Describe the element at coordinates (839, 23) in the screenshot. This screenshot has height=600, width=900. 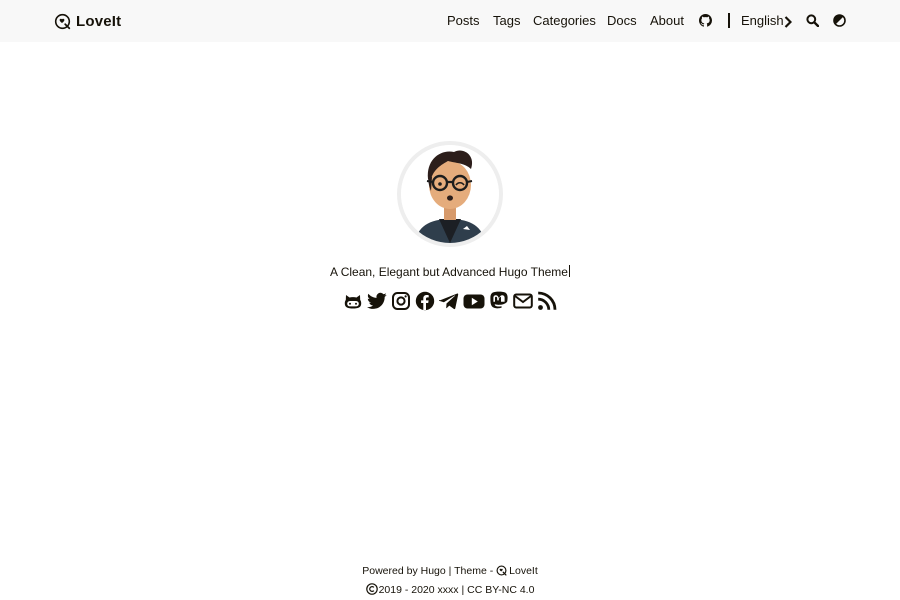
I see `theme-toggle-icon` at that location.